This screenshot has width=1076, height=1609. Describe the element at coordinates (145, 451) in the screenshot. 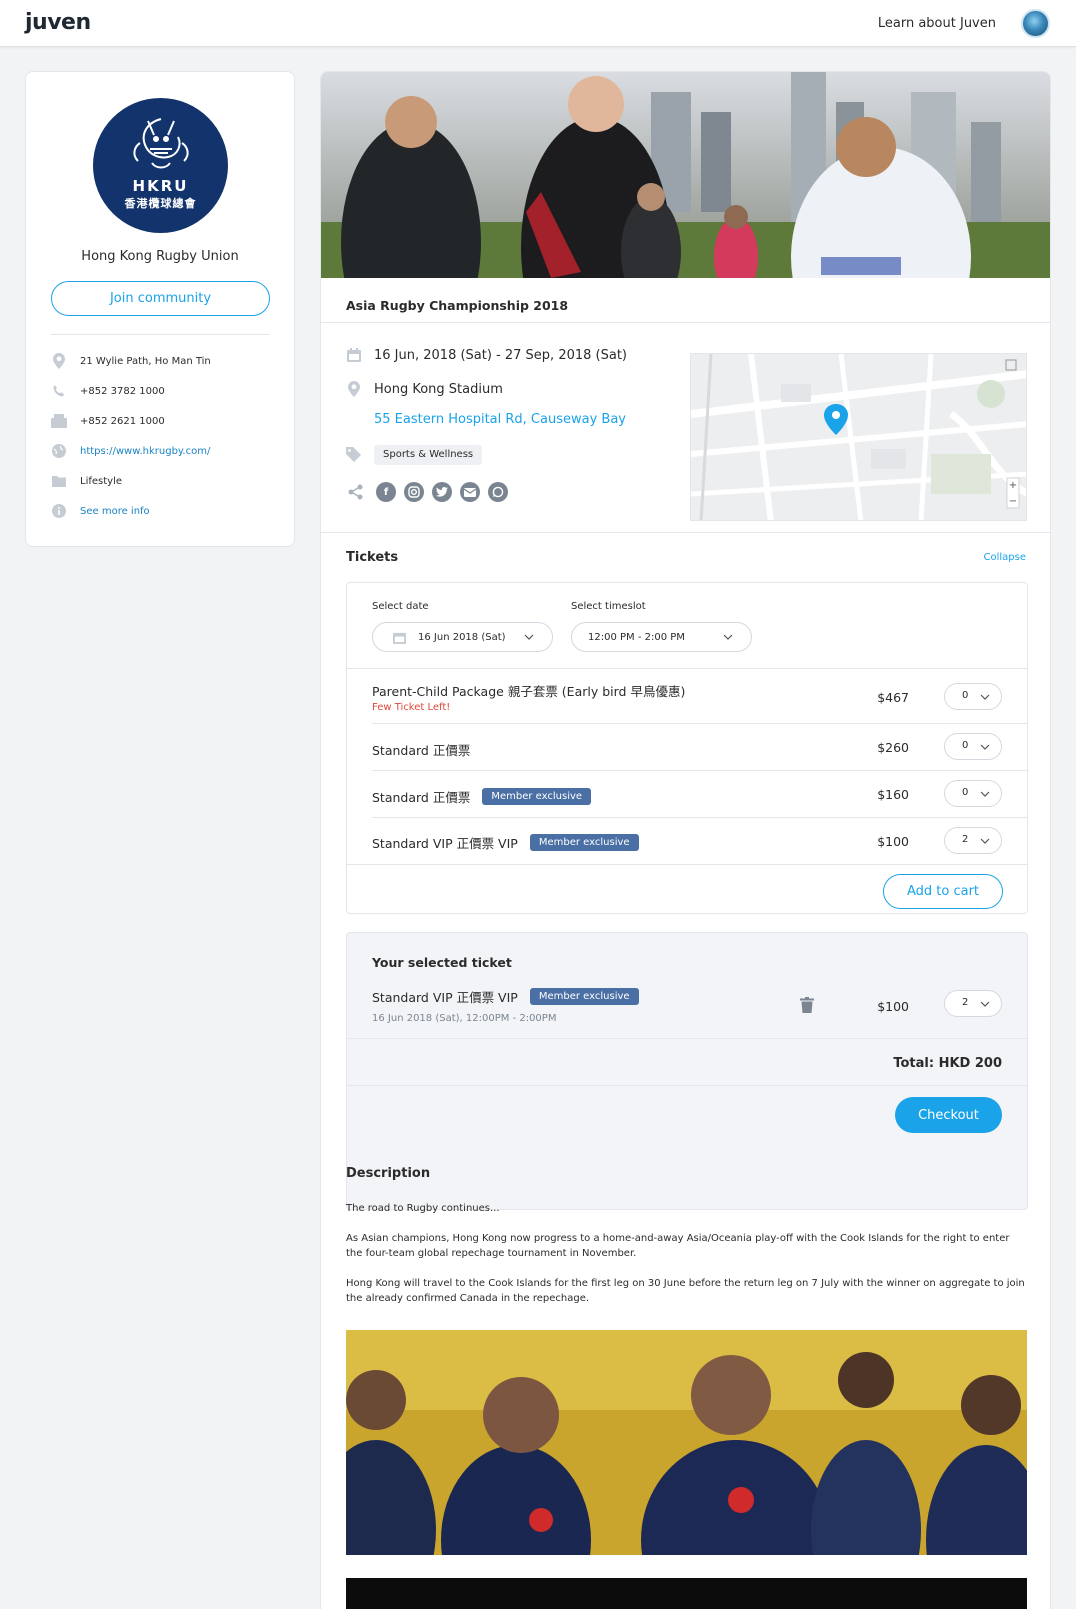

I see `website-link: https://www.hkrugby.com/` at that location.